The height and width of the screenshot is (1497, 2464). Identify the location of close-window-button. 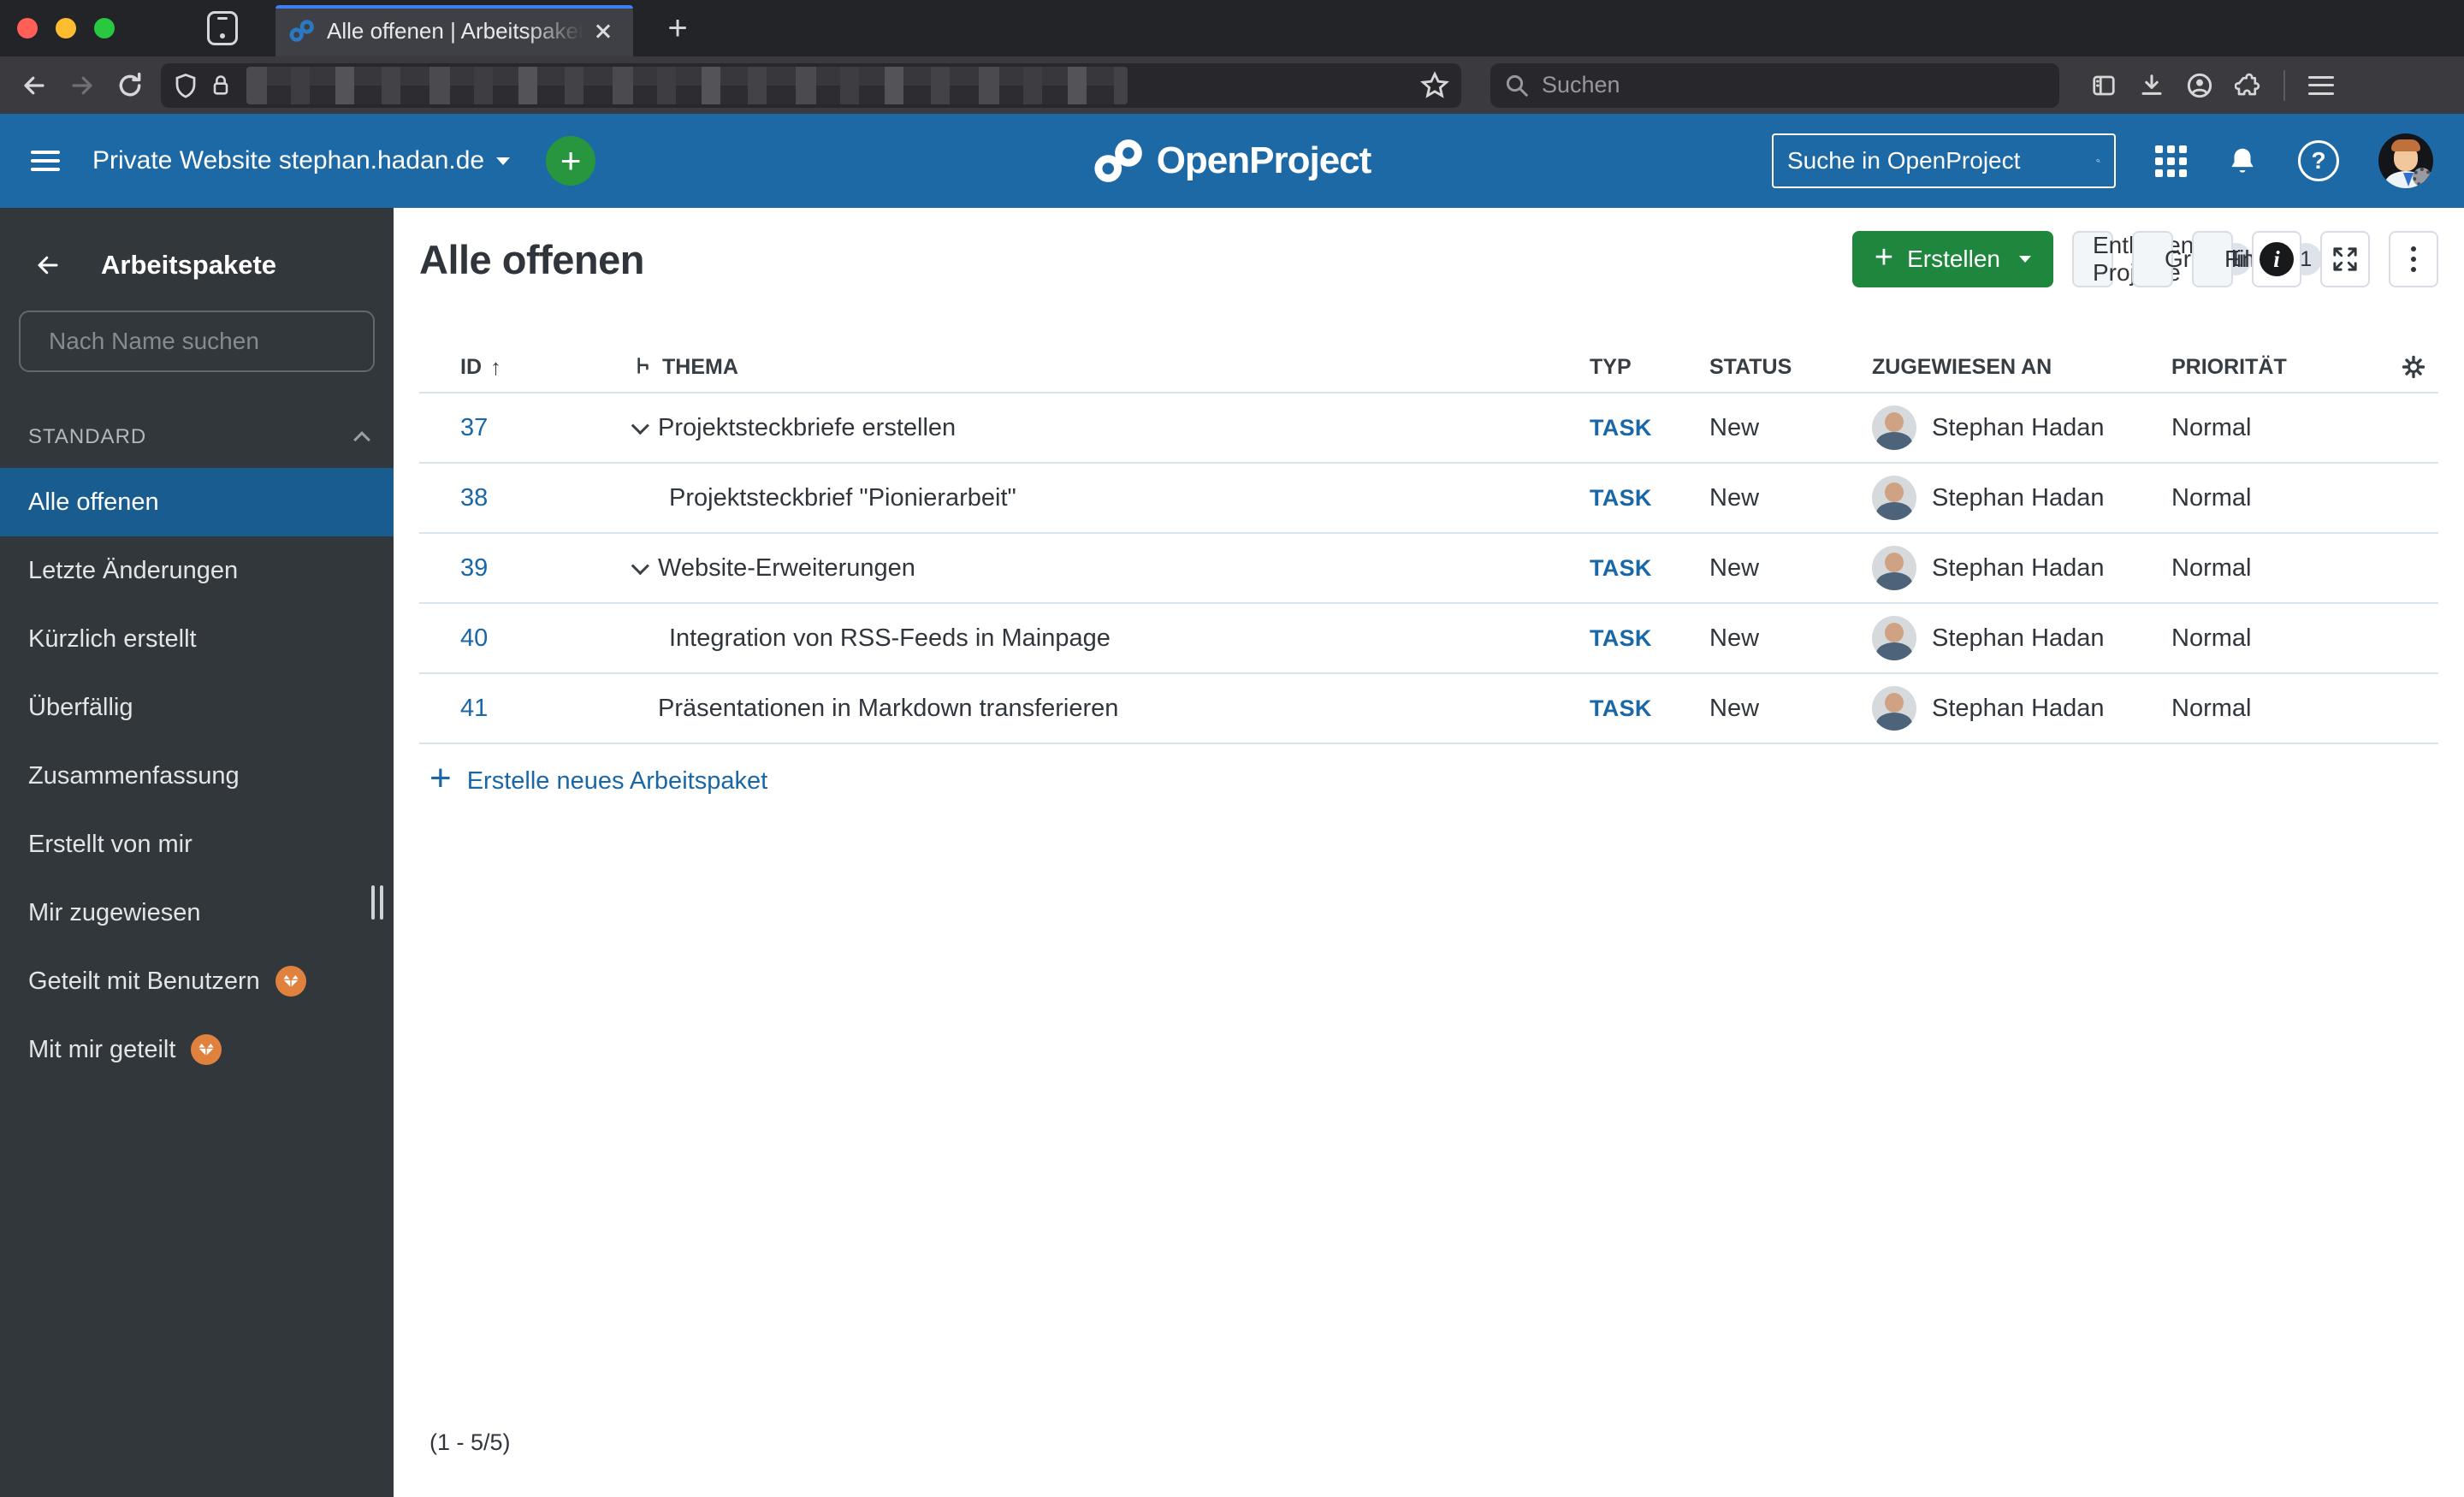
(27, 28).